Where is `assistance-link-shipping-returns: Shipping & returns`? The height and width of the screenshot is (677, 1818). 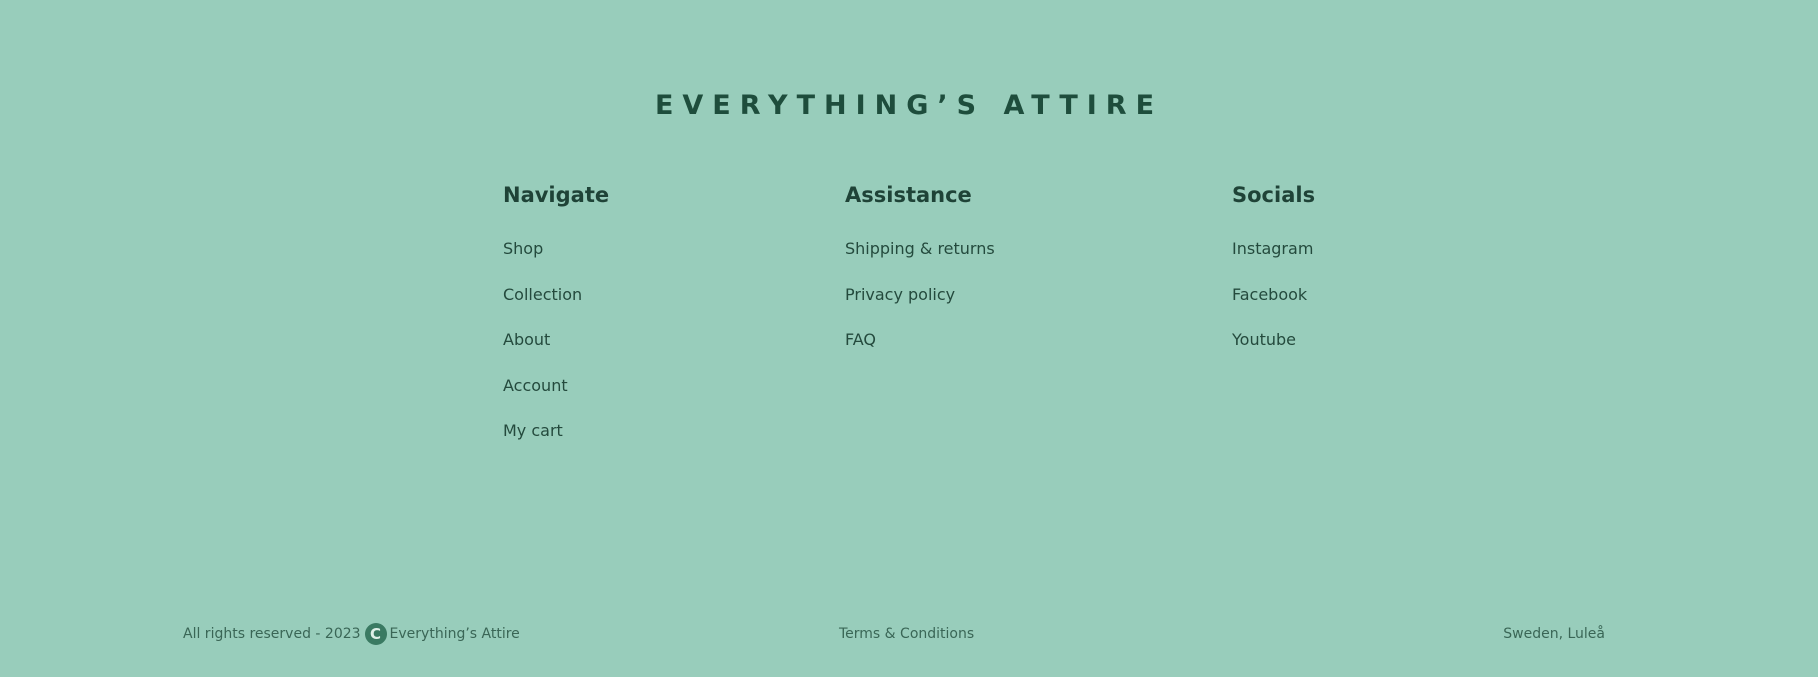
assistance-link-shipping-returns: Shipping & returns is located at coordinates (920, 249).